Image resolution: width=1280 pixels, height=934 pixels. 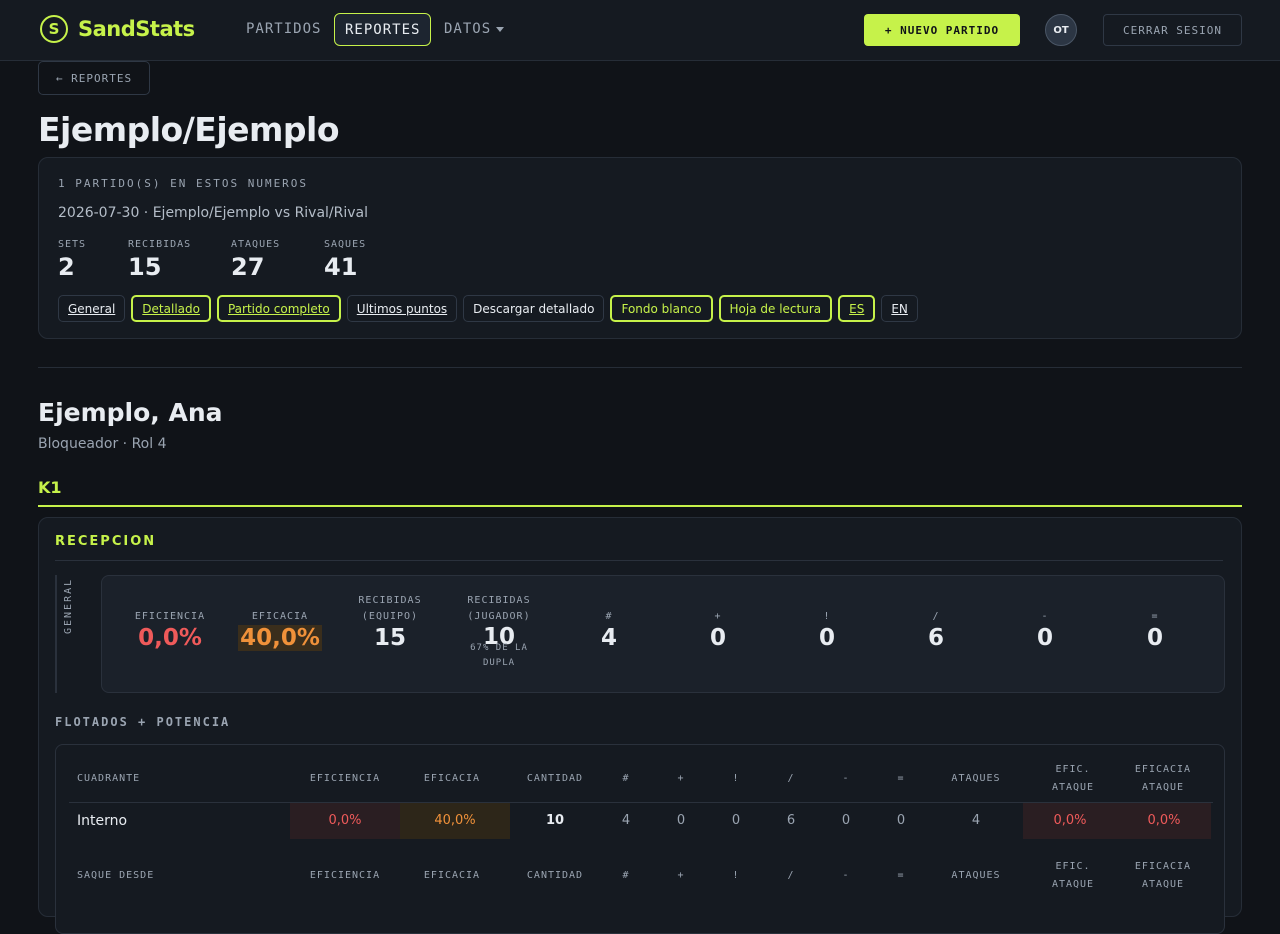 I want to click on th-plus: +, so click(x=681, y=778).